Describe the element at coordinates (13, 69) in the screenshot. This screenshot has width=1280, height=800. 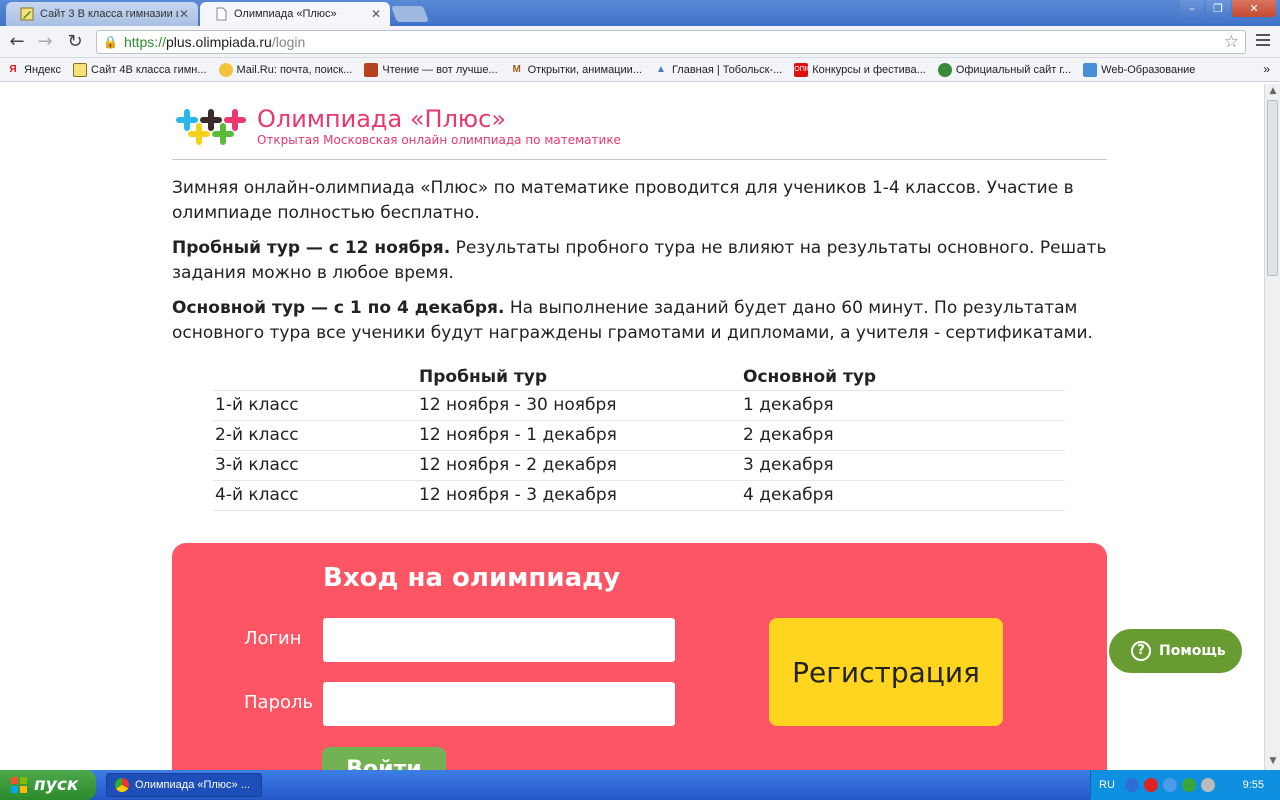
I see `yandex-icon: Я` at that location.